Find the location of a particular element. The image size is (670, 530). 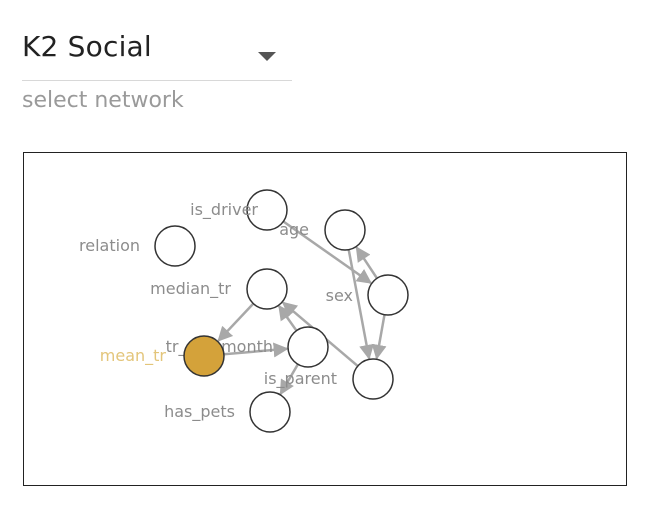

node-age: age is located at coordinates (322, 230).